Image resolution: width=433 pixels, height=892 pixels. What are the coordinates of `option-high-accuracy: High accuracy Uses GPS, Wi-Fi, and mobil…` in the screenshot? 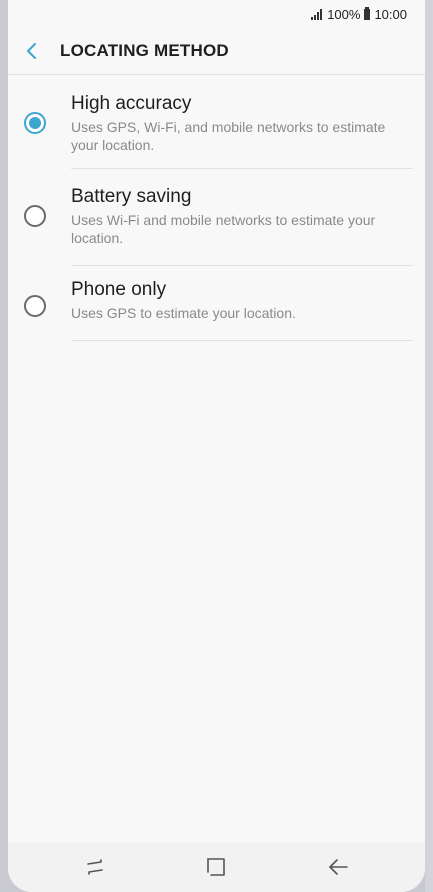 It's located at (216, 126).